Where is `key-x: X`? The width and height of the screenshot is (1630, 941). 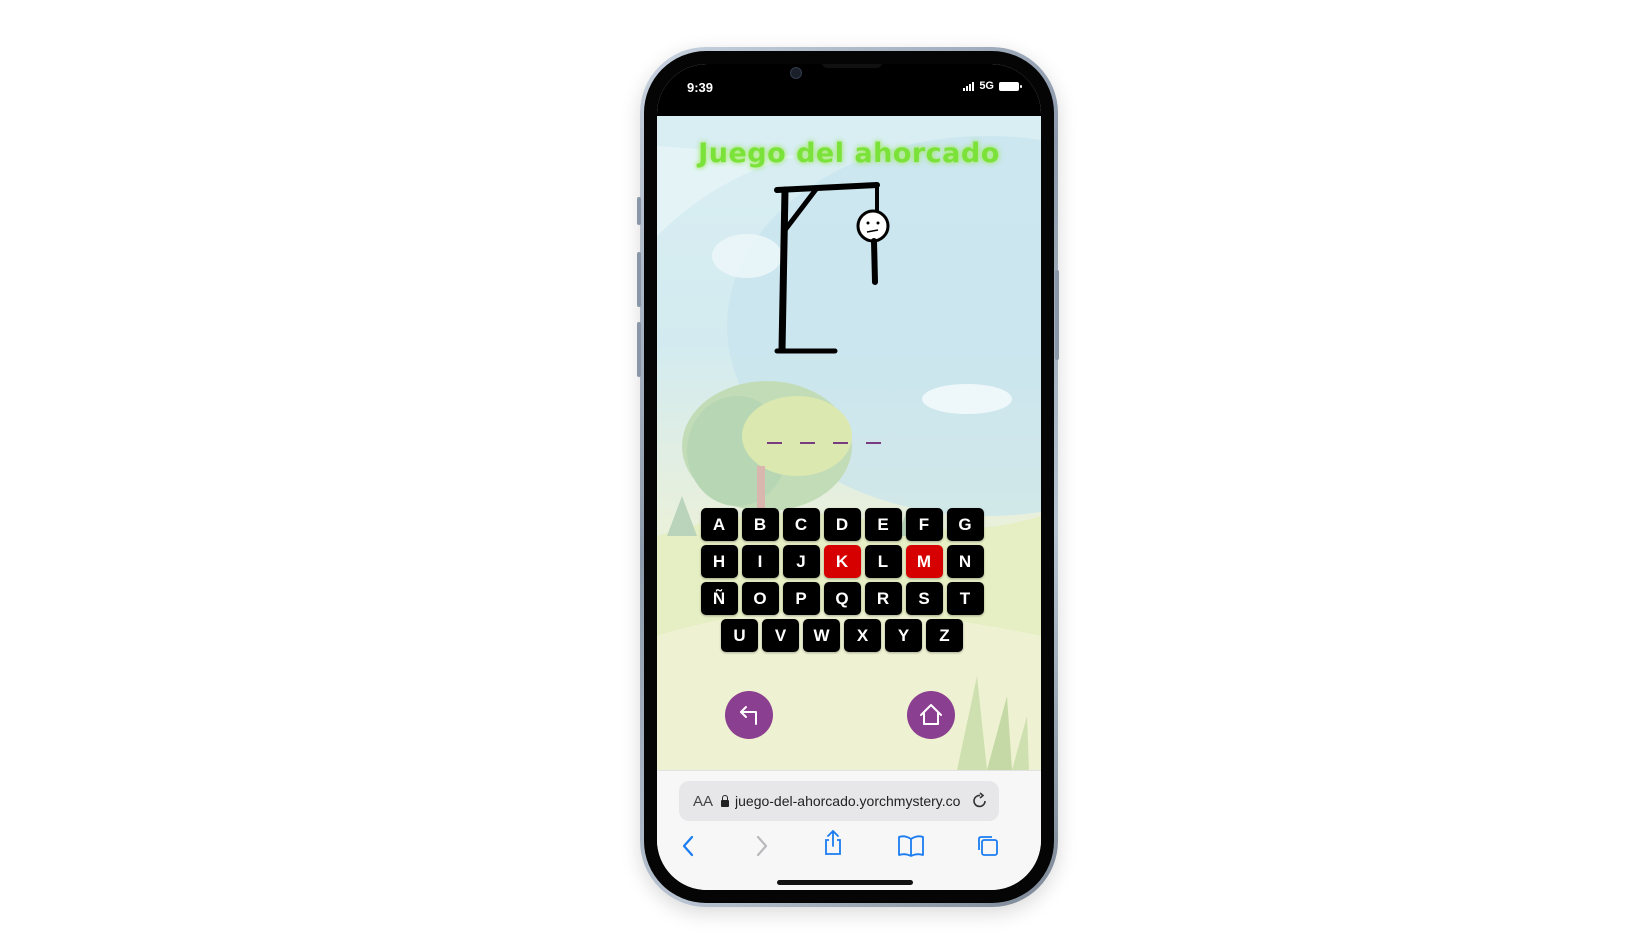 key-x: X is located at coordinates (862, 635).